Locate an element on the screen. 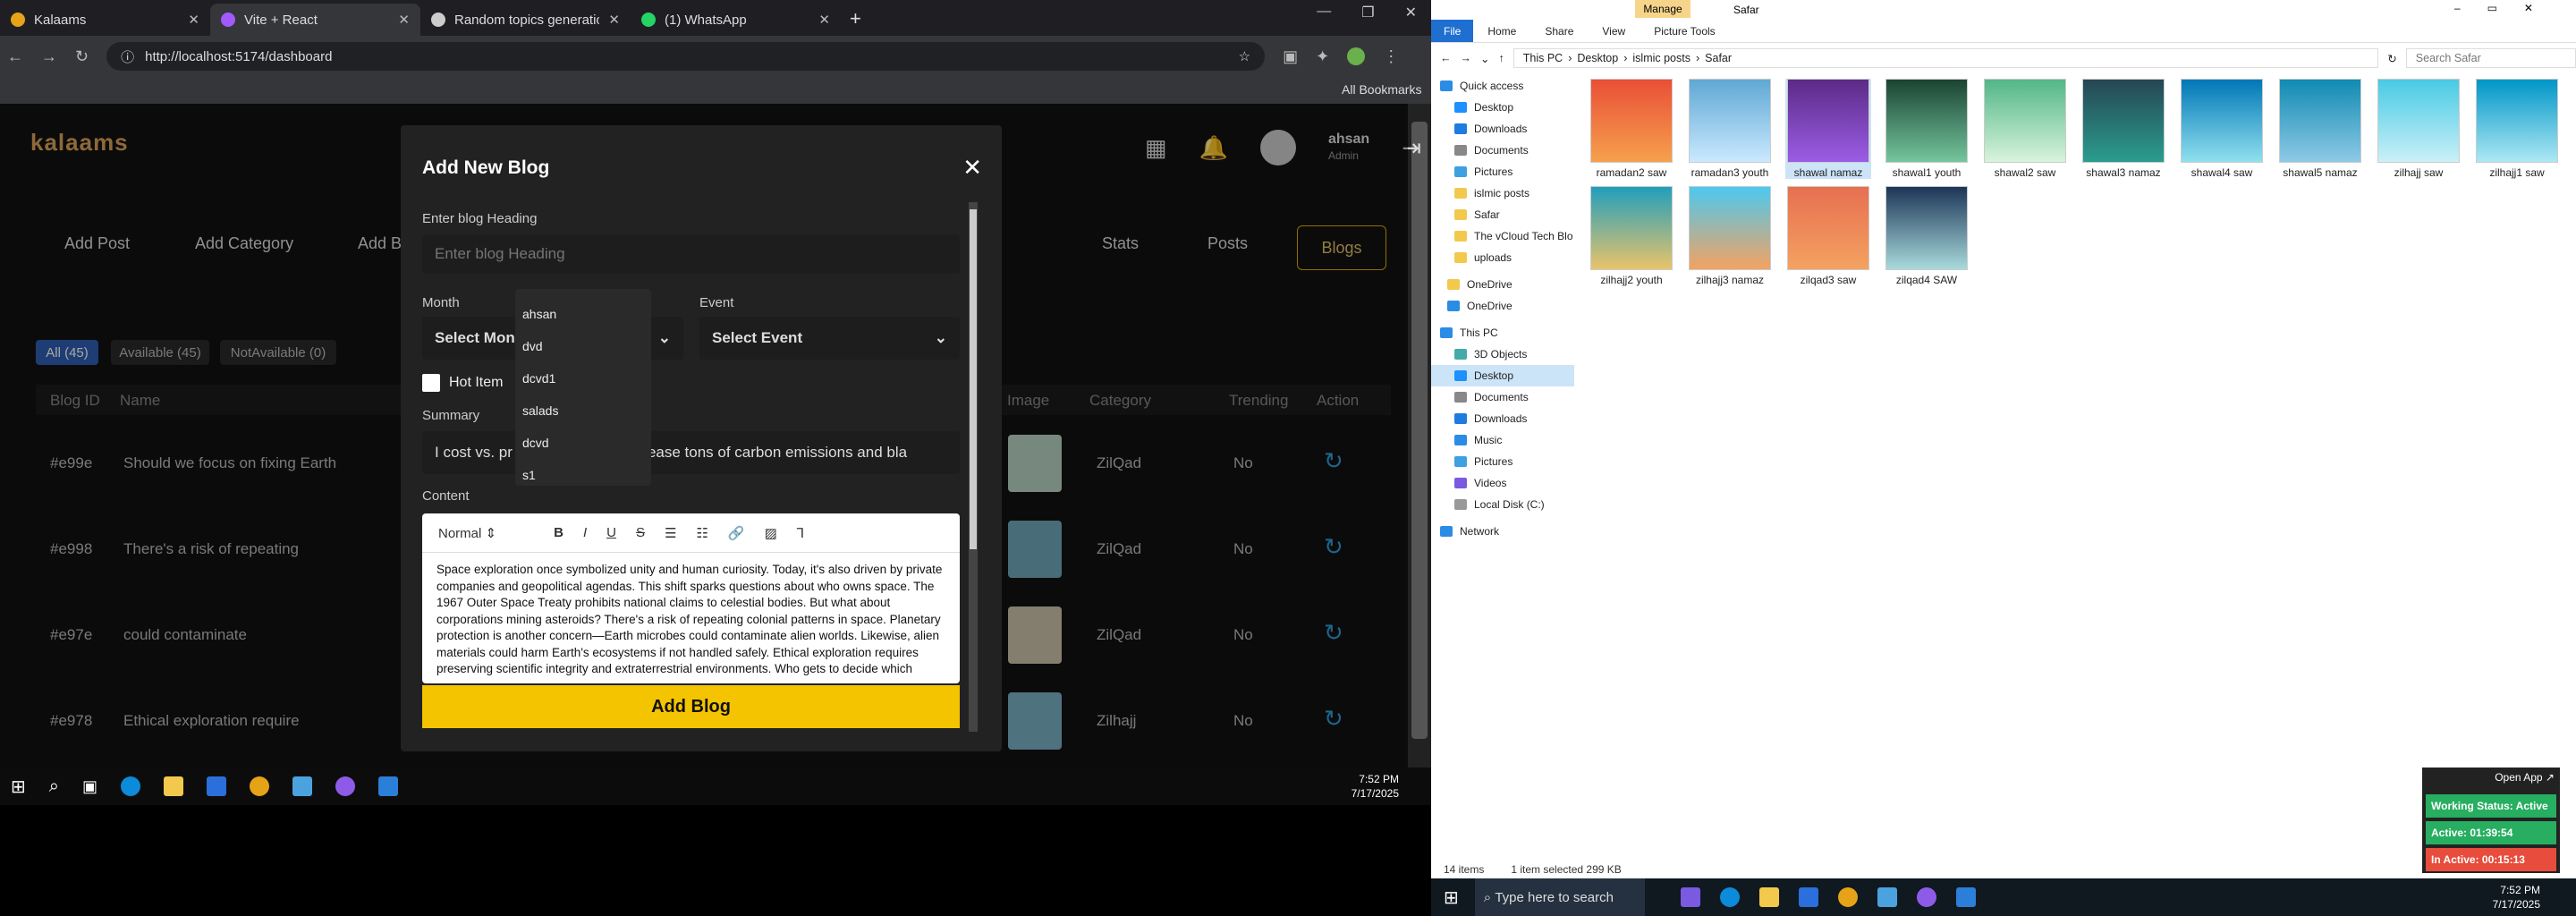 The width and height of the screenshot is (2576, 916). taskbar-search: ⌕ Type here to search is located at coordinates (1559, 897).